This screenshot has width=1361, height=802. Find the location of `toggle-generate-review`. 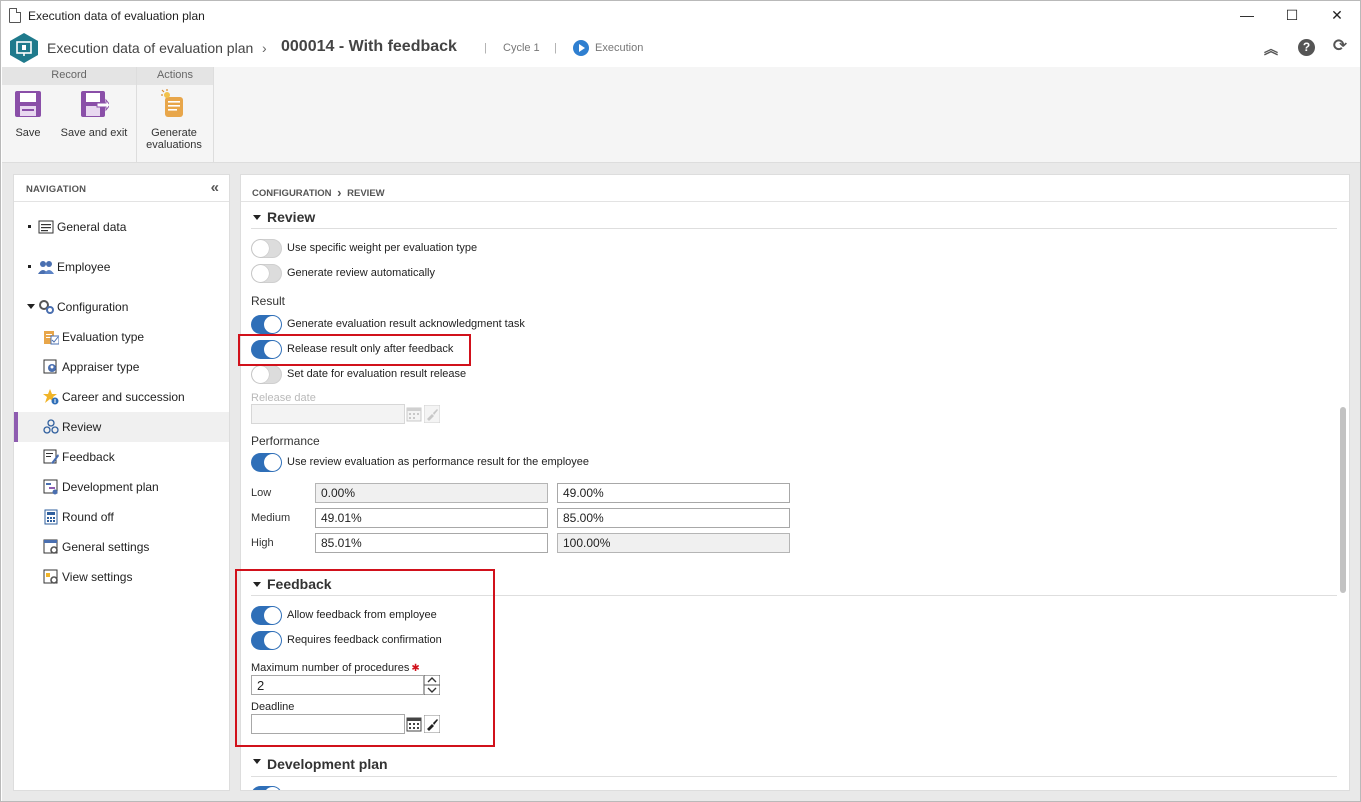

toggle-generate-review is located at coordinates (266, 273).